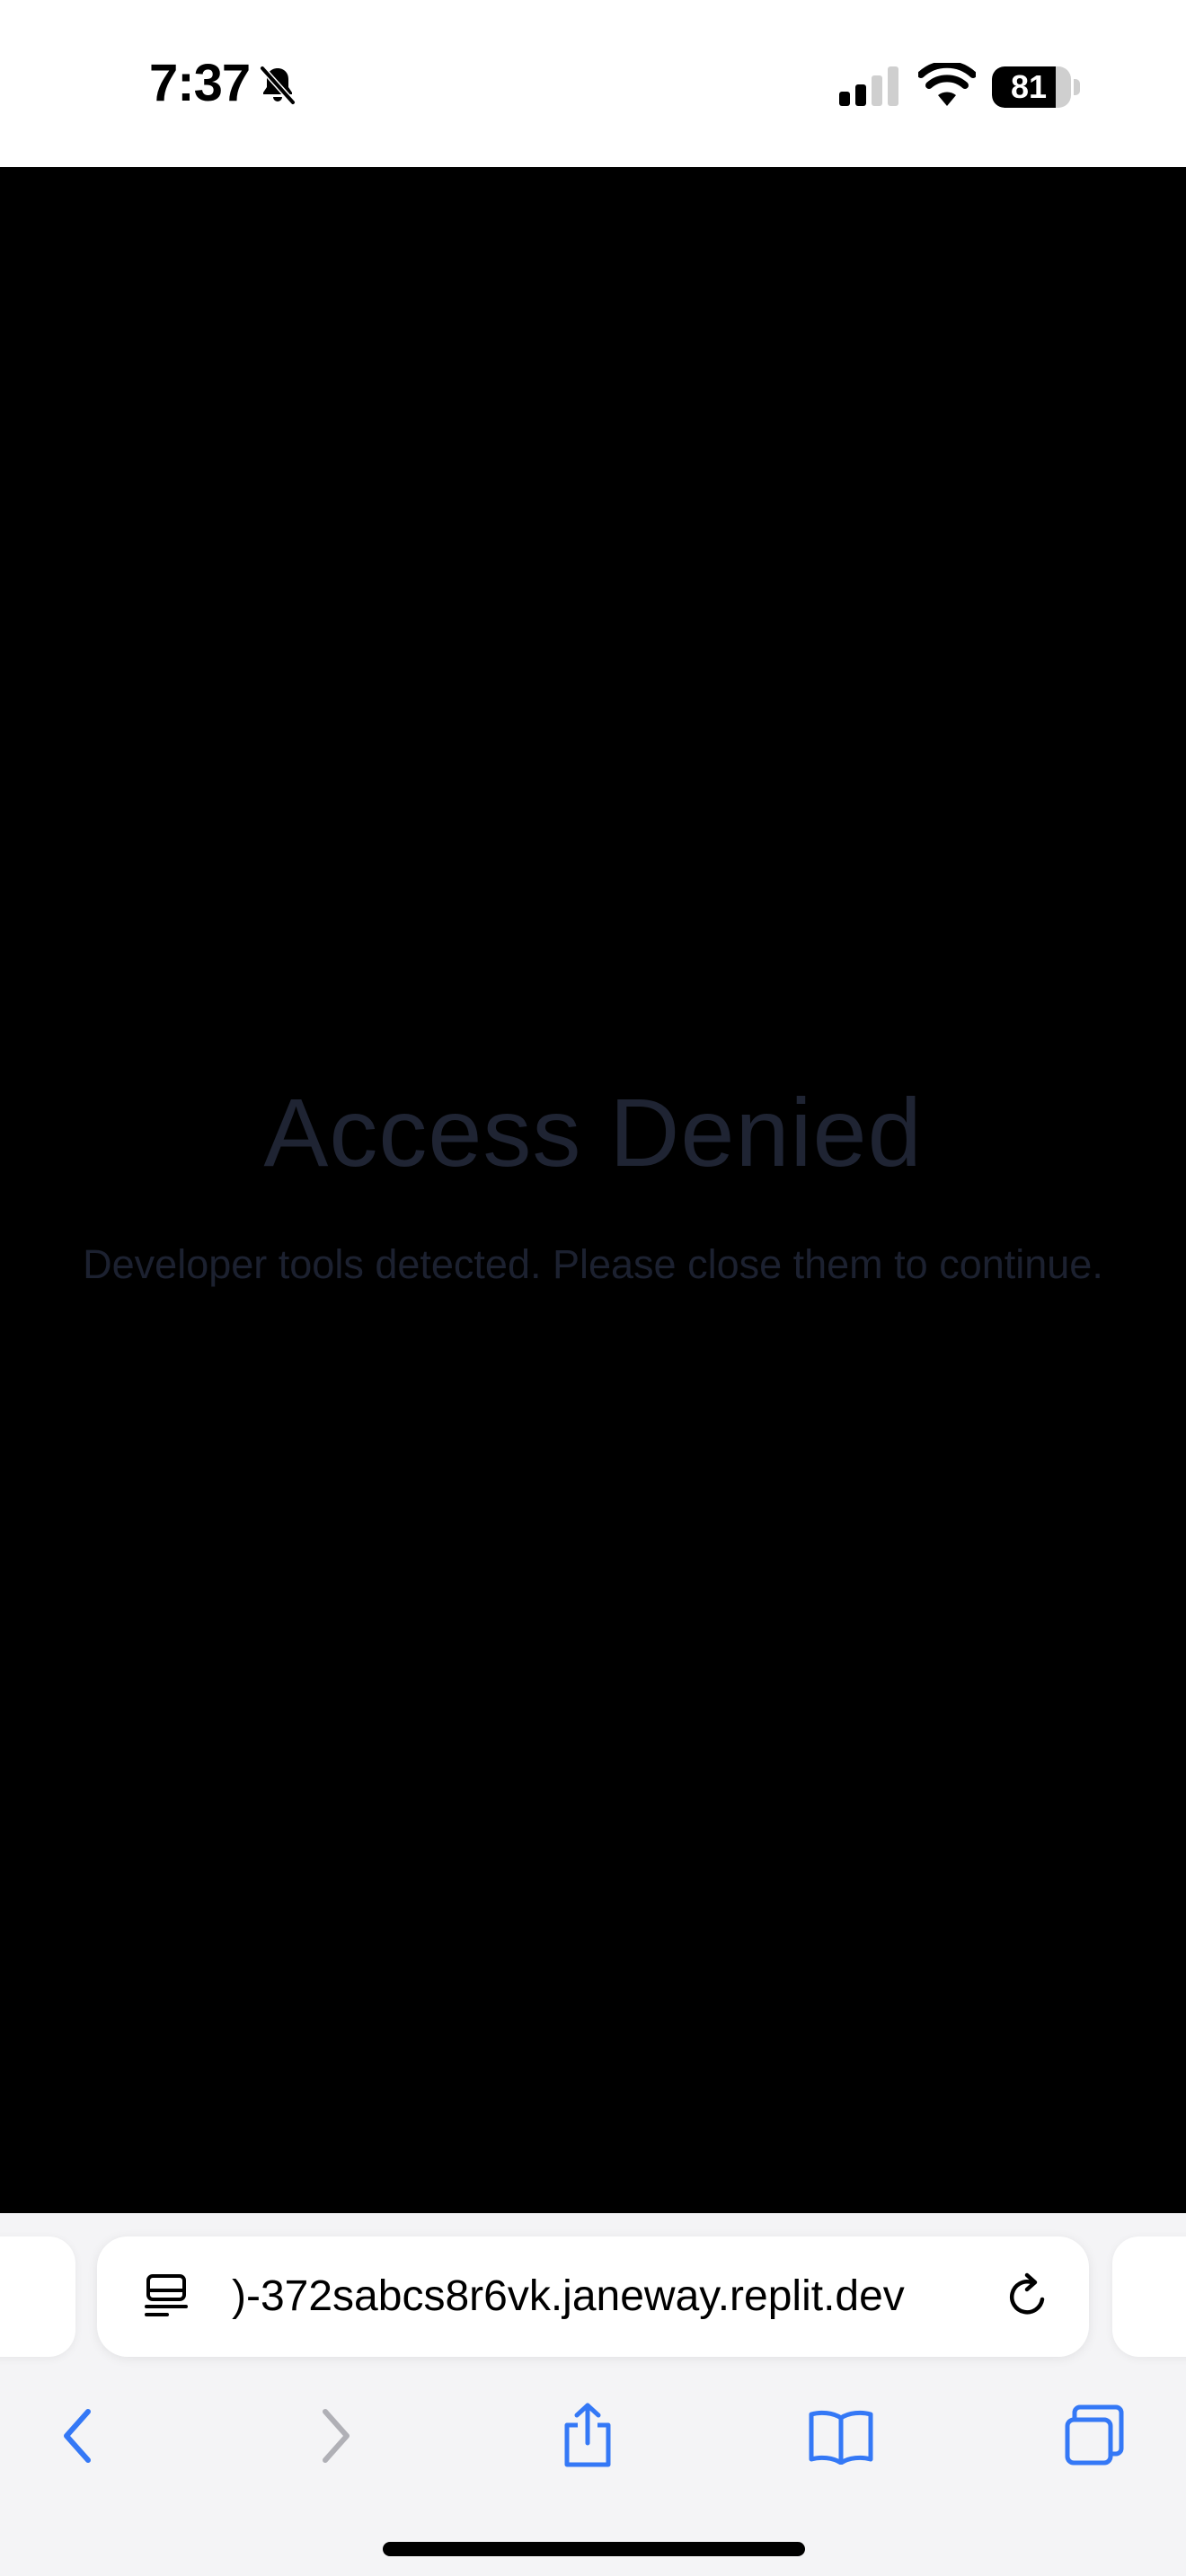 Image resolution: width=1186 pixels, height=2576 pixels. Describe the element at coordinates (1029, 2296) in the screenshot. I see `reload-icon` at that location.